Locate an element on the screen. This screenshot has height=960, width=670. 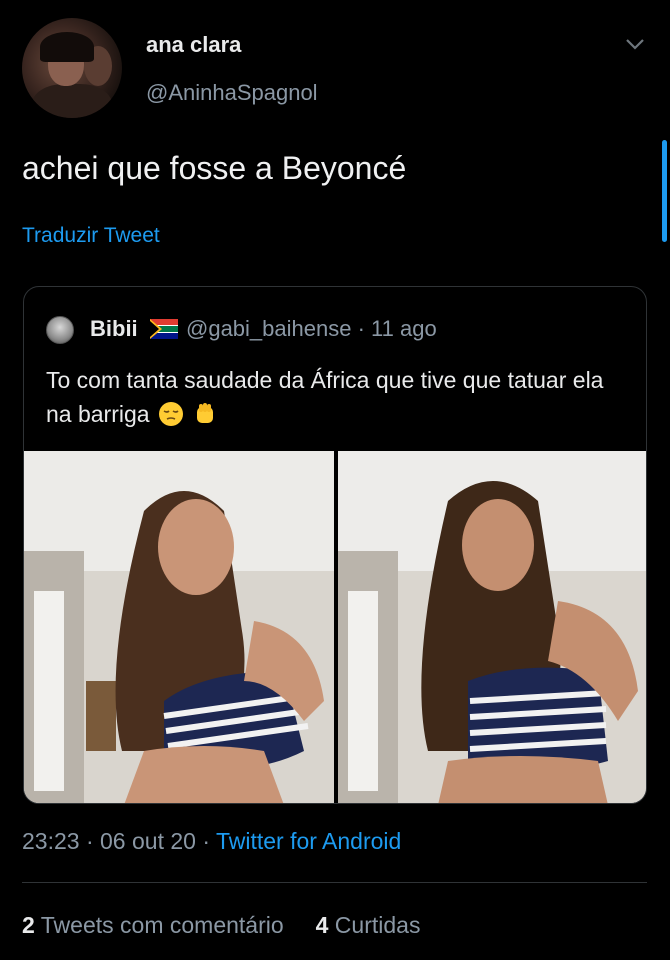
tweet-timestamp: 23:23 · 06 out 20 · Twitter for Android is located at coordinates (212, 841).